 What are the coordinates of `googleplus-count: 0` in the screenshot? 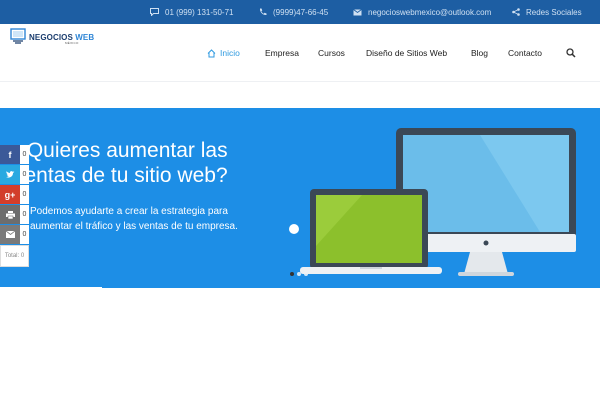 It's located at (24, 194).